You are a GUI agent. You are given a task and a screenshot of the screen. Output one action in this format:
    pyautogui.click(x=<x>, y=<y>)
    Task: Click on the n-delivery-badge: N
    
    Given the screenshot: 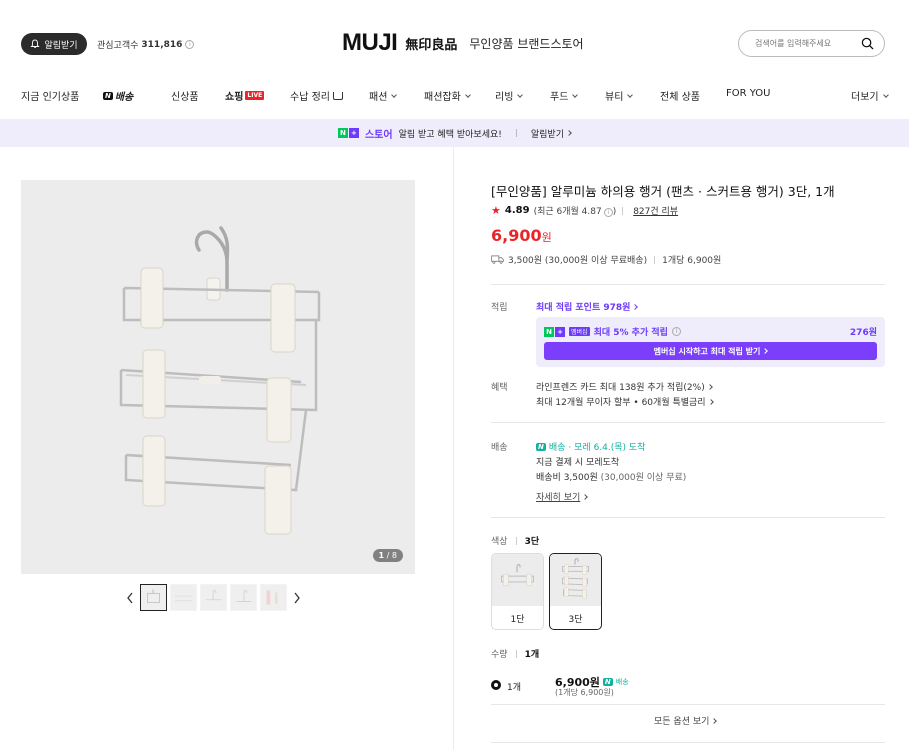 What is the action you would take?
    pyautogui.click(x=607, y=682)
    